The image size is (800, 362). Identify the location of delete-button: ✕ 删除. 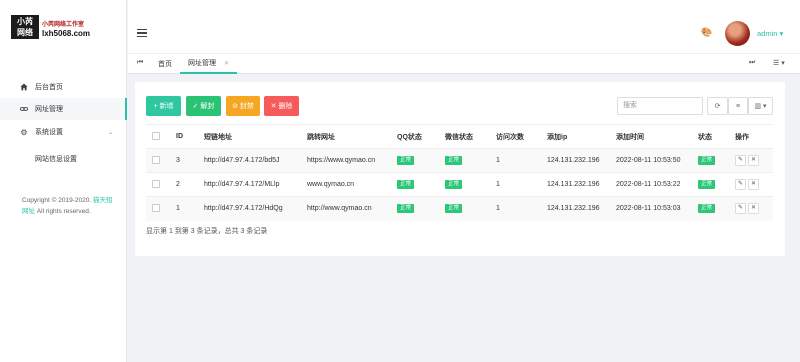
(281, 106).